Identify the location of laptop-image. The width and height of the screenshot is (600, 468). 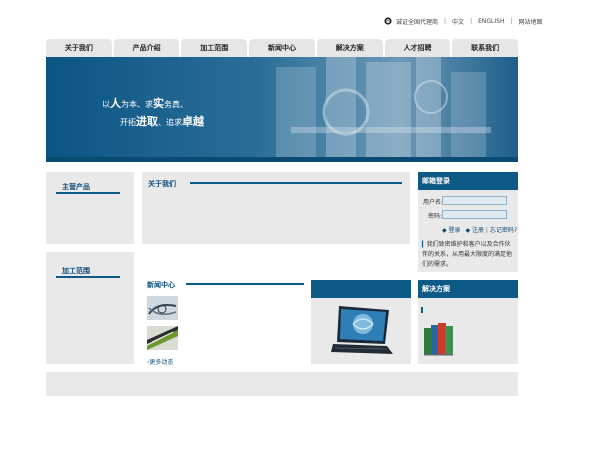
(362, 330).